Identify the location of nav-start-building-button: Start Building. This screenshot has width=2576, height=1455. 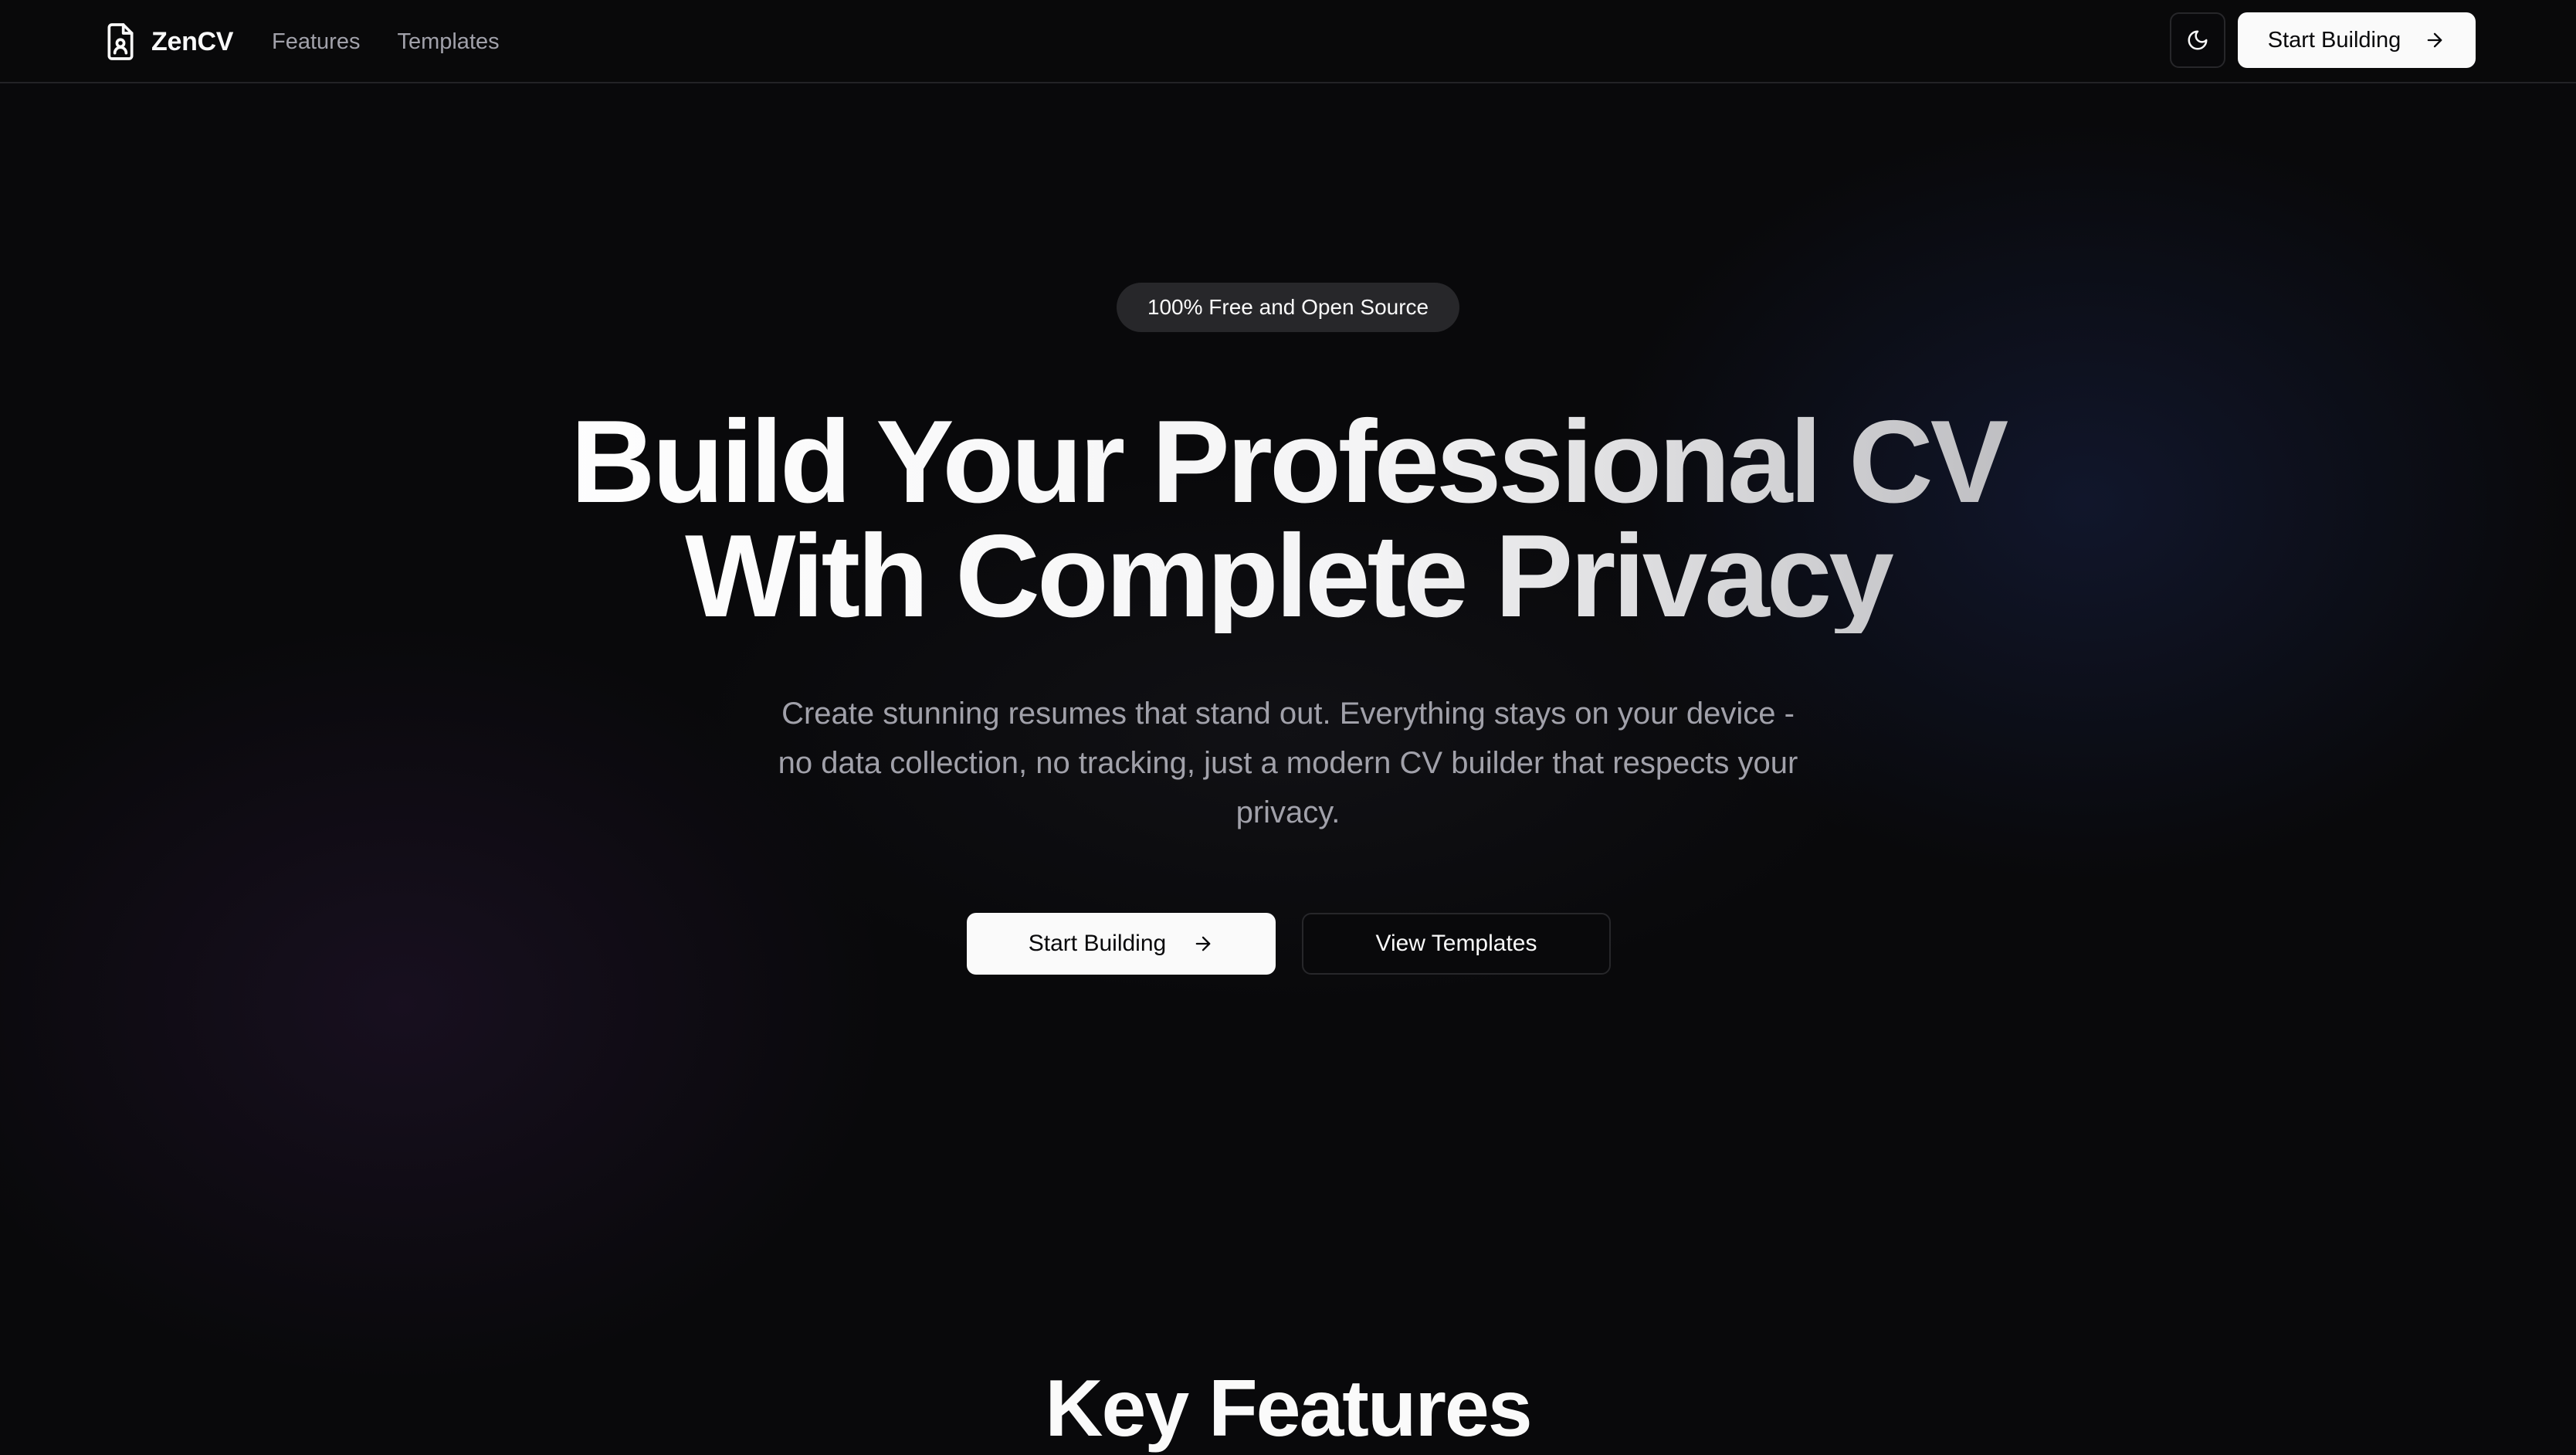
(2357, 40).